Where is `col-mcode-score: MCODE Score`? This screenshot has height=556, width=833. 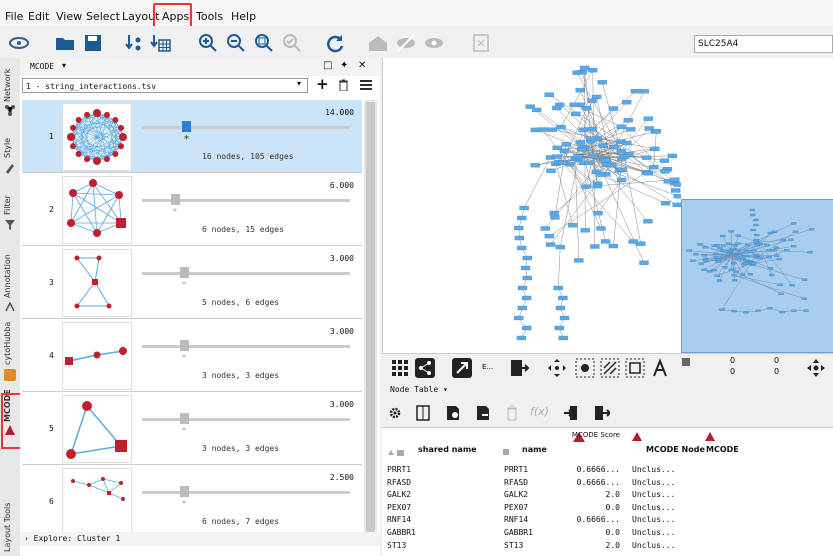
col-mcode-score: MCODE Score is located at coordinates (594, 435).